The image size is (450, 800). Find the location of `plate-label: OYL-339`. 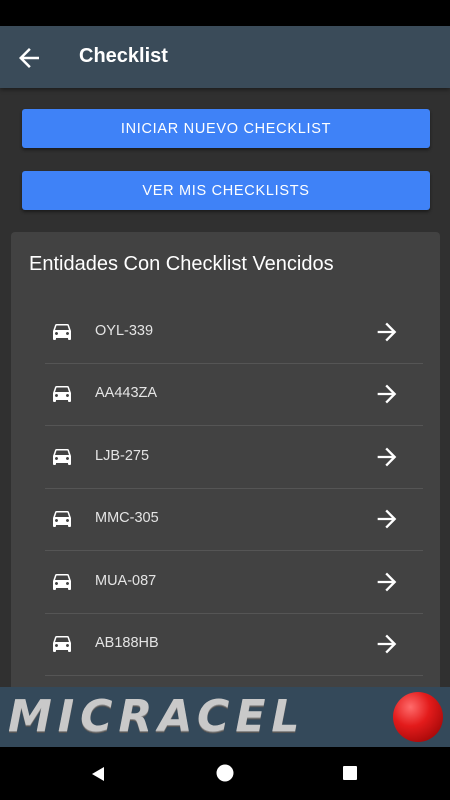

plate-label: OYL-339 is located at coordinates (124, 331).